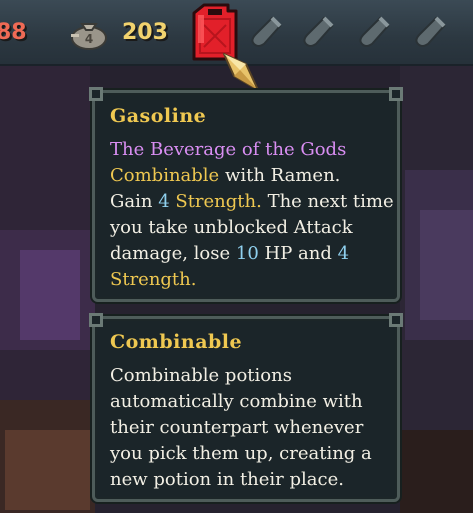 The height and width of the screenshot is (513, 473). What do you see at coordinates (225, 175) in the screenshot?
I see `combine-line: Combinable with Ramen.` at bounding box center [225, 175].